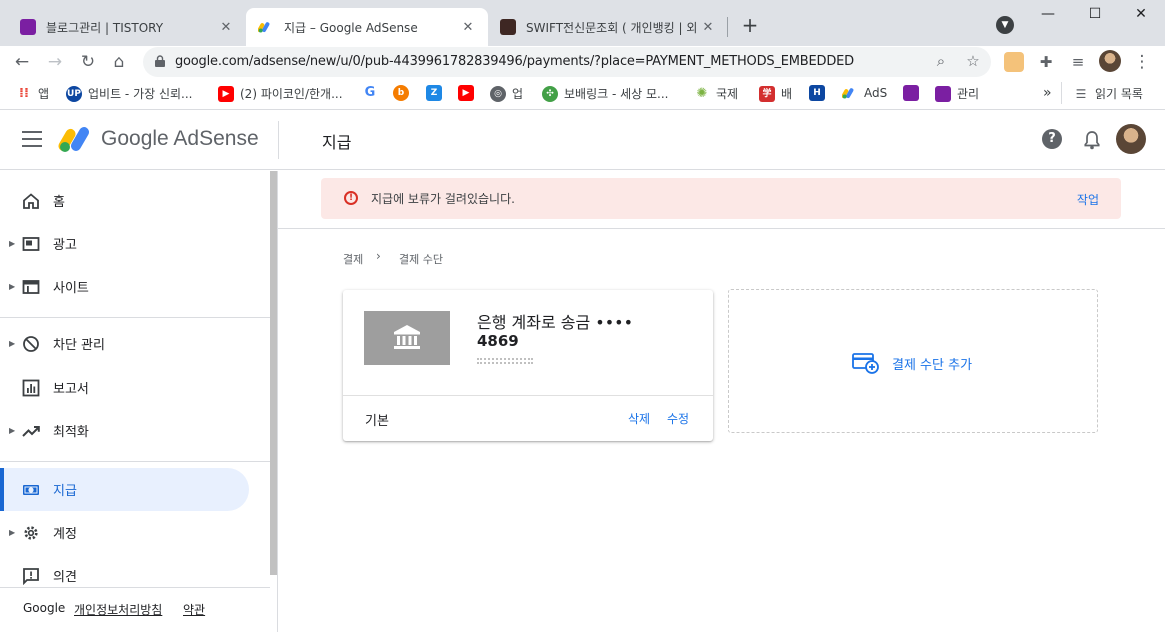 Image resolution: width=1165 pixels, height=632 pixels. I want to click on sidebar-item-ads: ▶ 광고, so click(124, 243).